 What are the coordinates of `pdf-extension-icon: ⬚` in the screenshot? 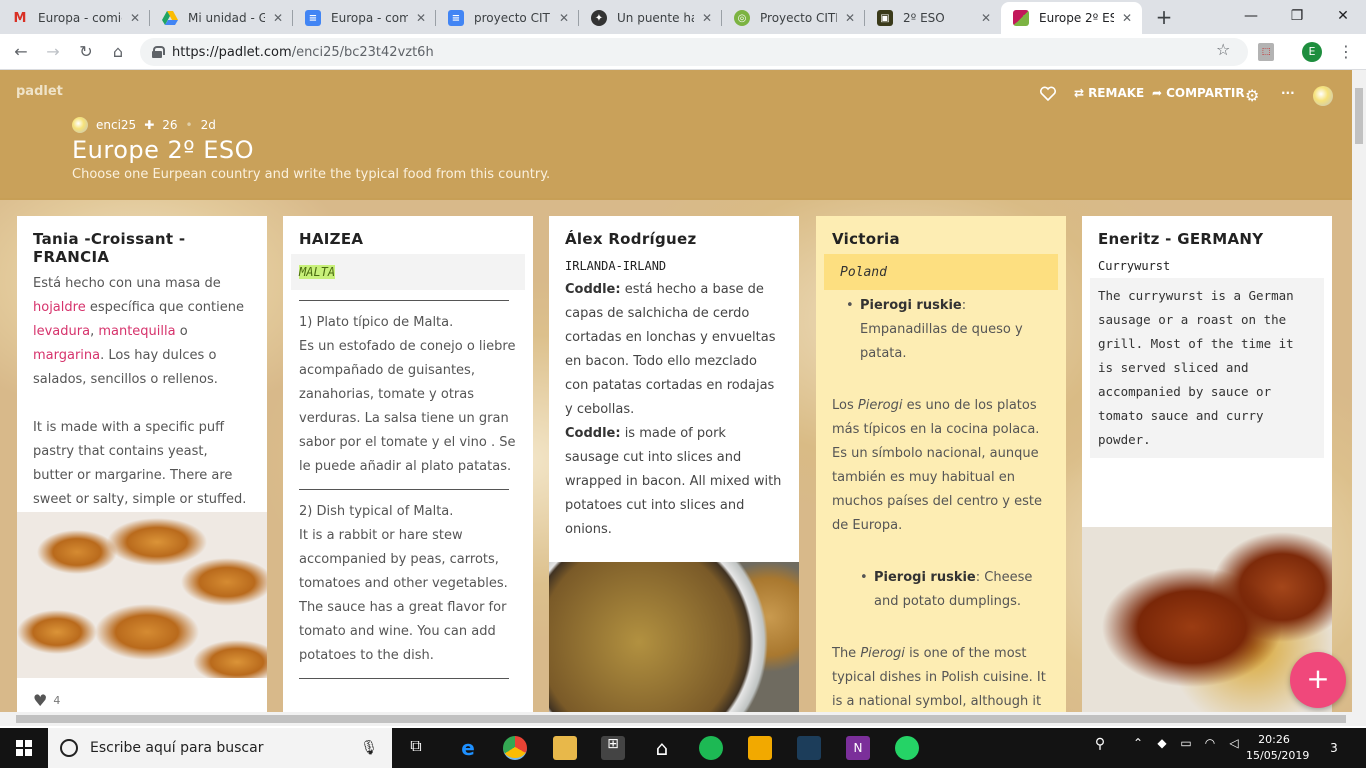 It's located at (1266, 52).